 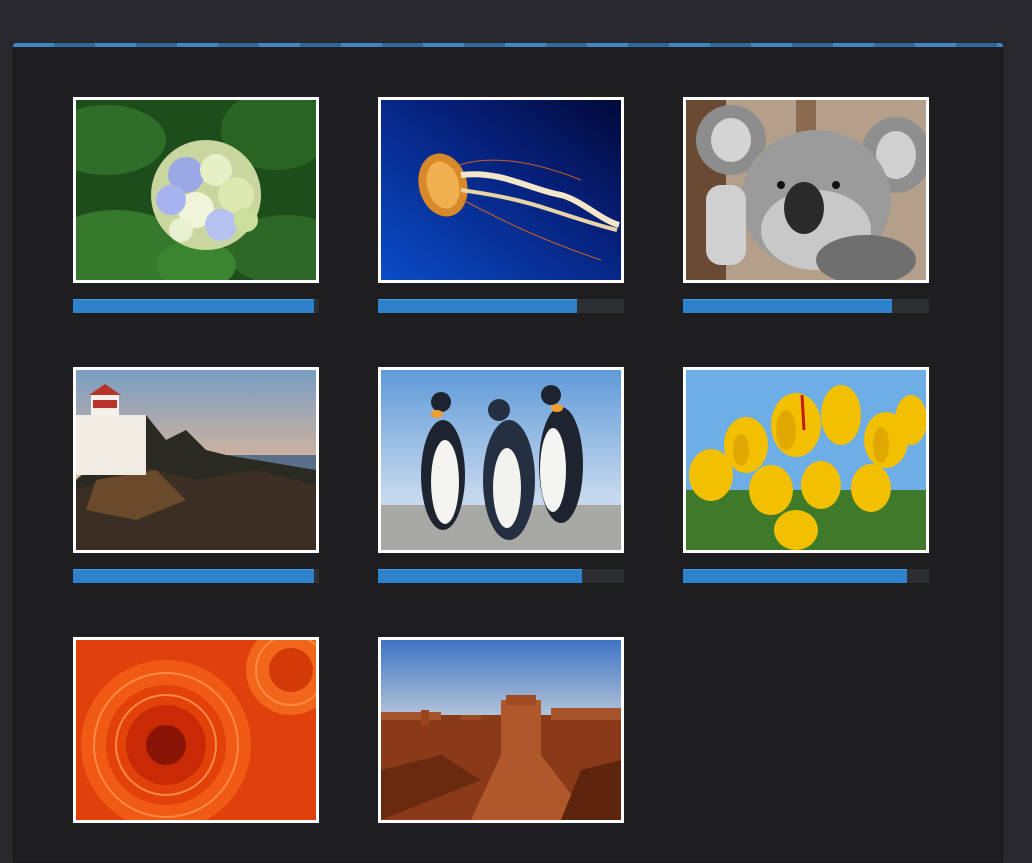 I want to click on penguins-image, so click(x=501, y=460).